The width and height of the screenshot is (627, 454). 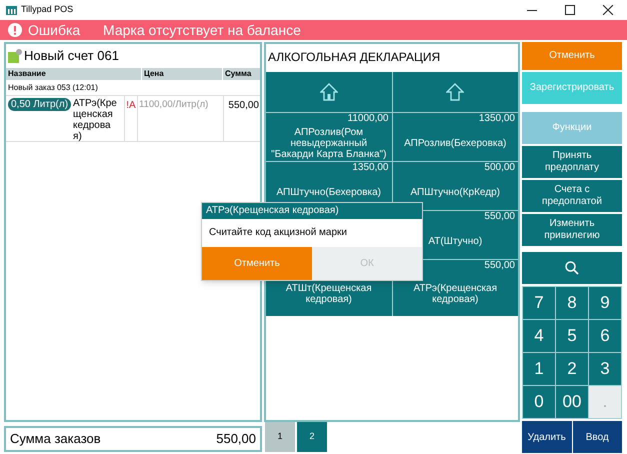 What do you see at coordinates (55, 439) in the screenshot?
I see `total-label: Сумма заказов` at bounding box center [55, 439].